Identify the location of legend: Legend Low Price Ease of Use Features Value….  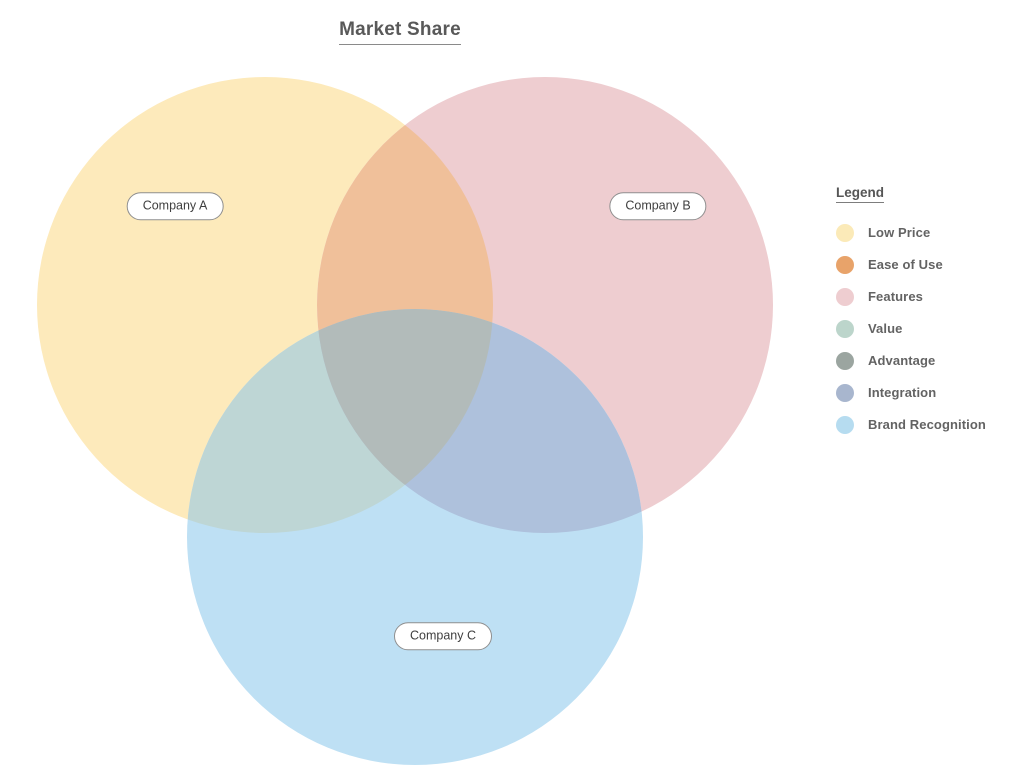
(922, 312).